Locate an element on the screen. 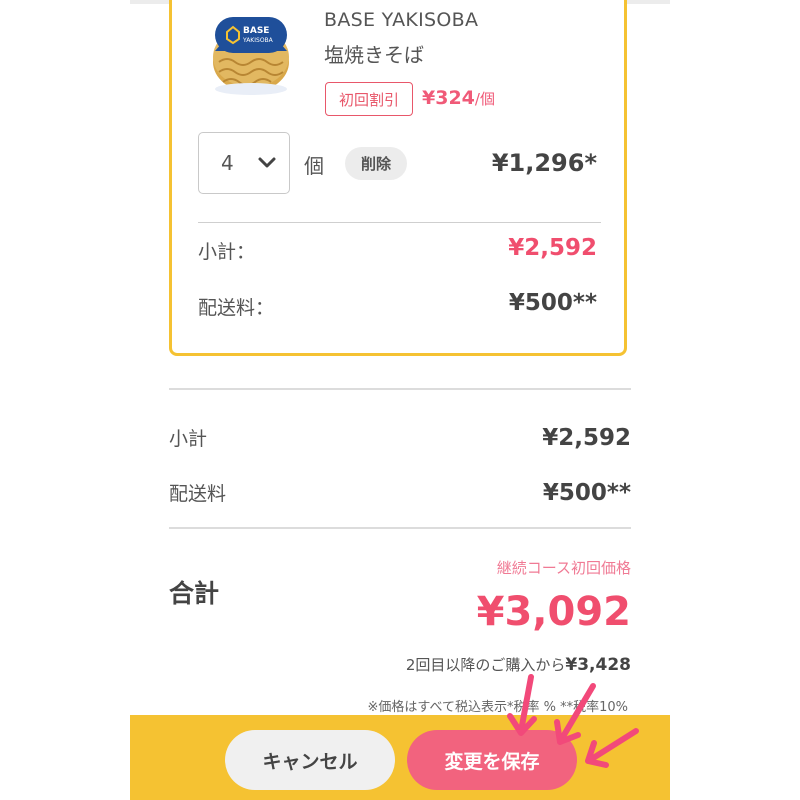 This screenshot has width=800, height=800. line-total: ¥1,296* is located at coordinates (544, 163).